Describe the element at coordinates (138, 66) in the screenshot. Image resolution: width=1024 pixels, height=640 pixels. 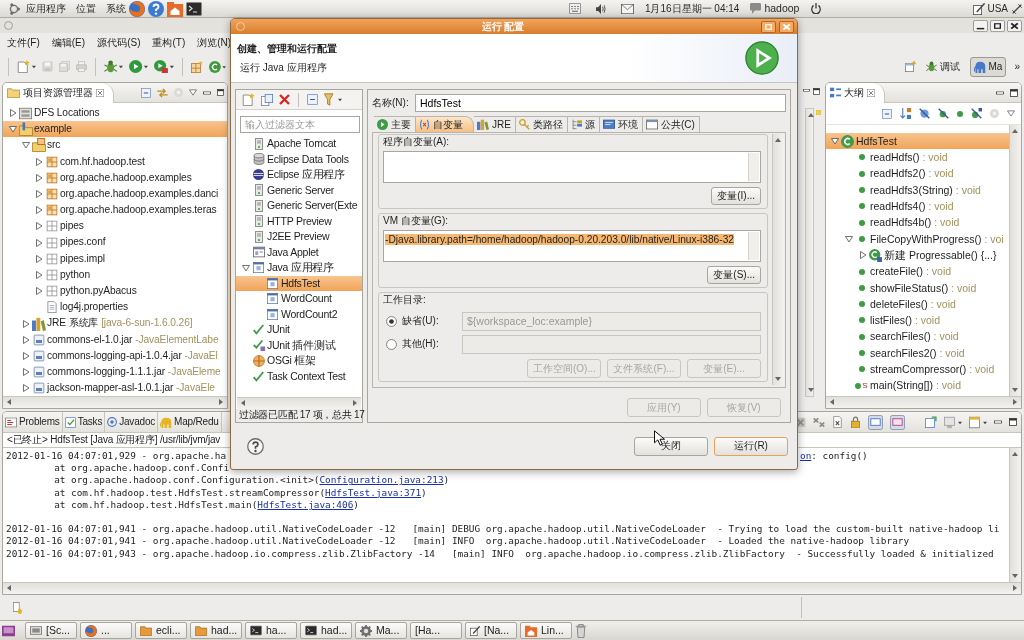
I see `run-icon` at that location.